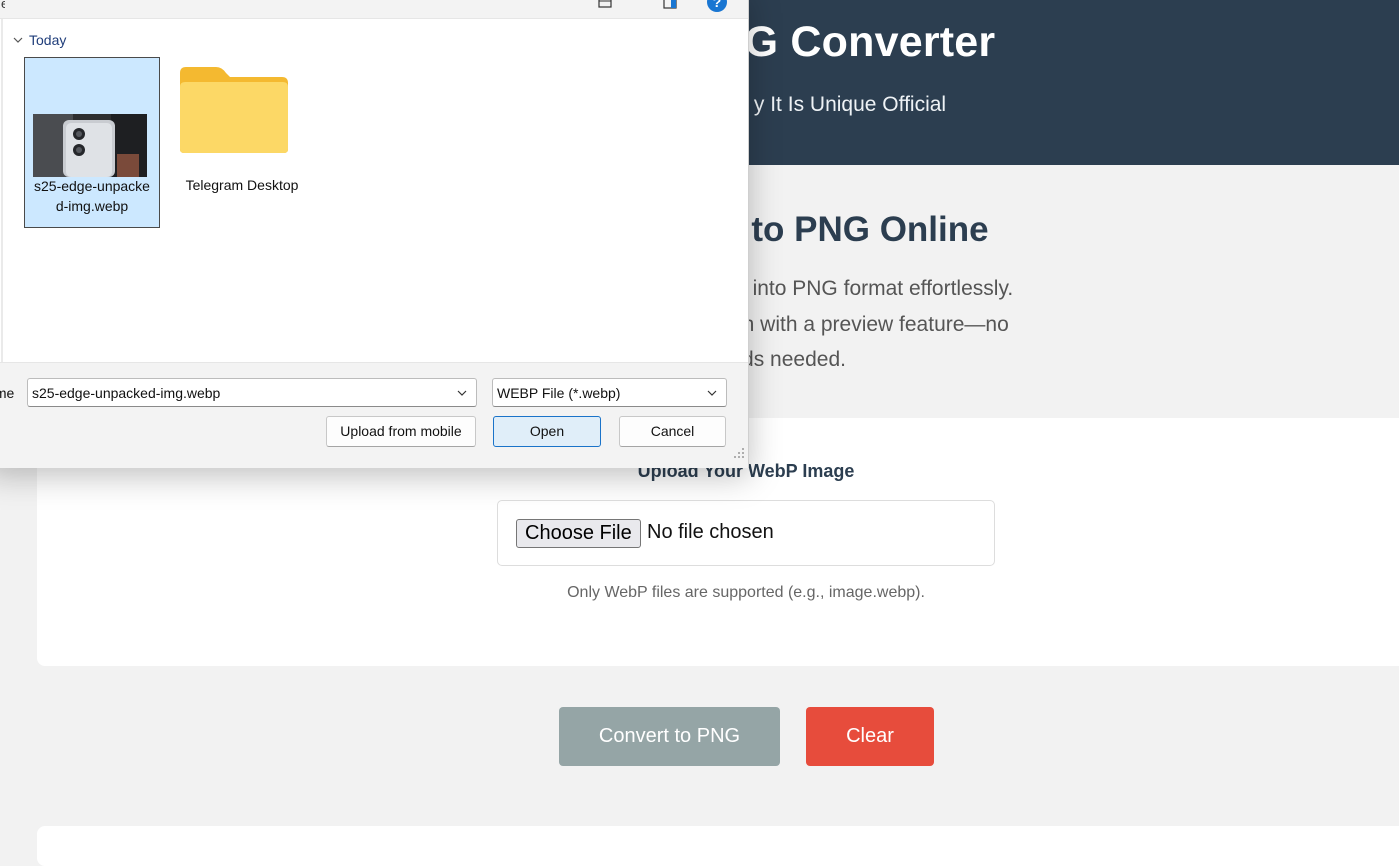 The width and height of the screenshot is (1399, 866). Describe the element at coordinates (870, 736) in the screenshot. I see `clear-button: Clear` at that location.